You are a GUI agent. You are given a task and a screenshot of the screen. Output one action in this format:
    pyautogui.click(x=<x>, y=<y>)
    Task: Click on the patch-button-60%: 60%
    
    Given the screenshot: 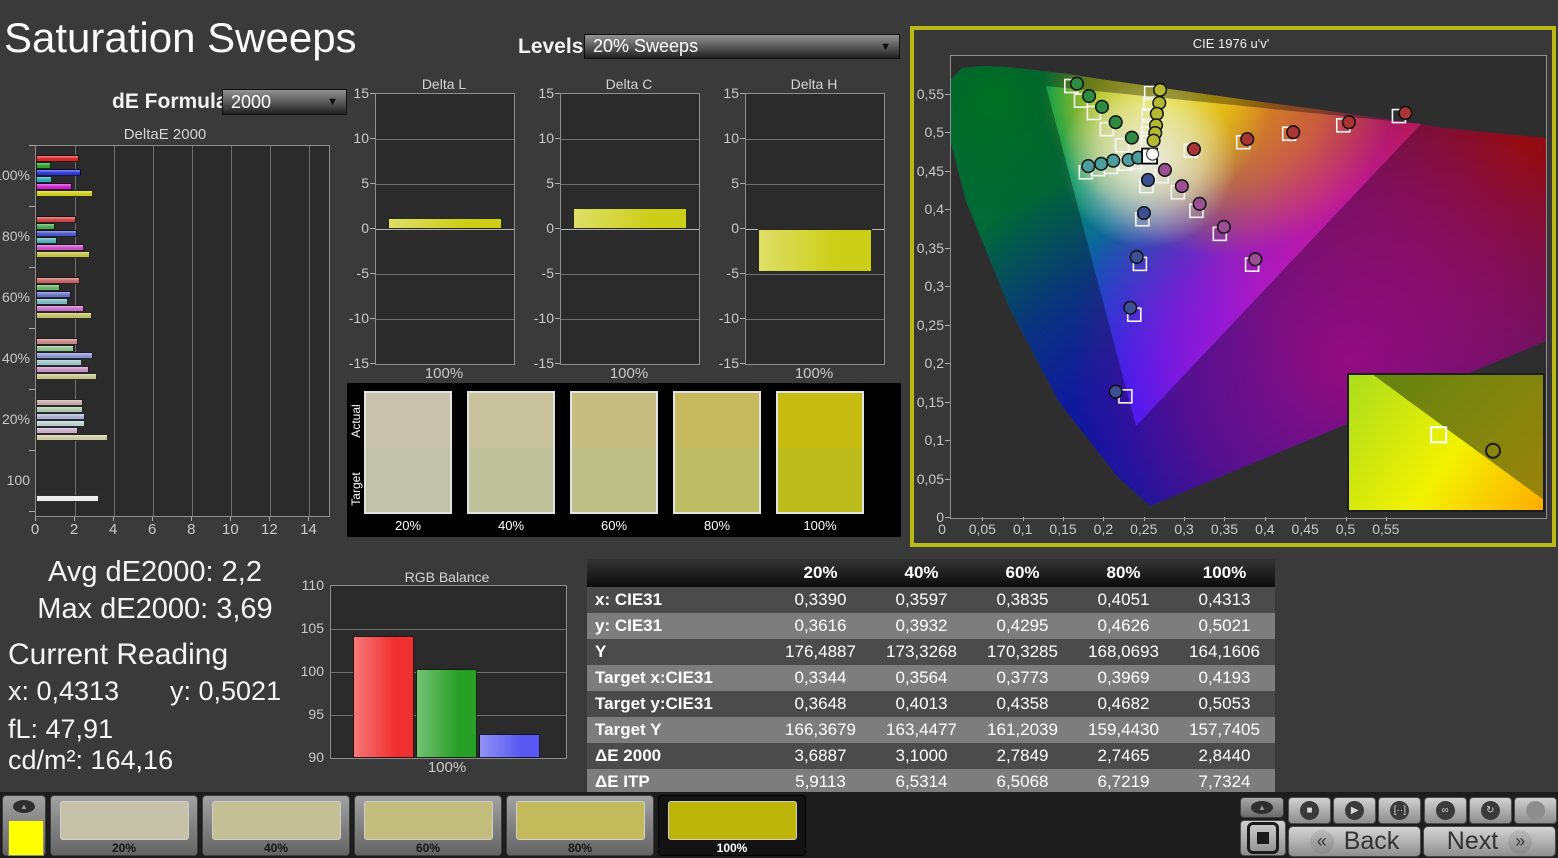 What is the action you would take?
    pyautogui.click(x=428, y=825)
    